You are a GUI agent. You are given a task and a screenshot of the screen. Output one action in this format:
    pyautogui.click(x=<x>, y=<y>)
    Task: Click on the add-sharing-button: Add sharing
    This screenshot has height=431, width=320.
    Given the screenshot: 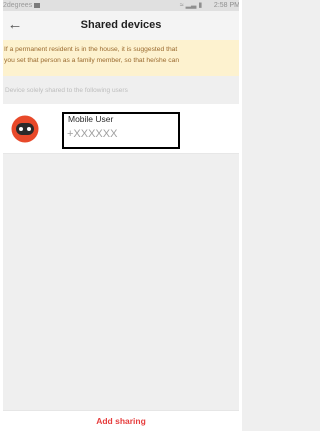 What is the action you would take?
    pyautogui.click(x=121, y=421)
    